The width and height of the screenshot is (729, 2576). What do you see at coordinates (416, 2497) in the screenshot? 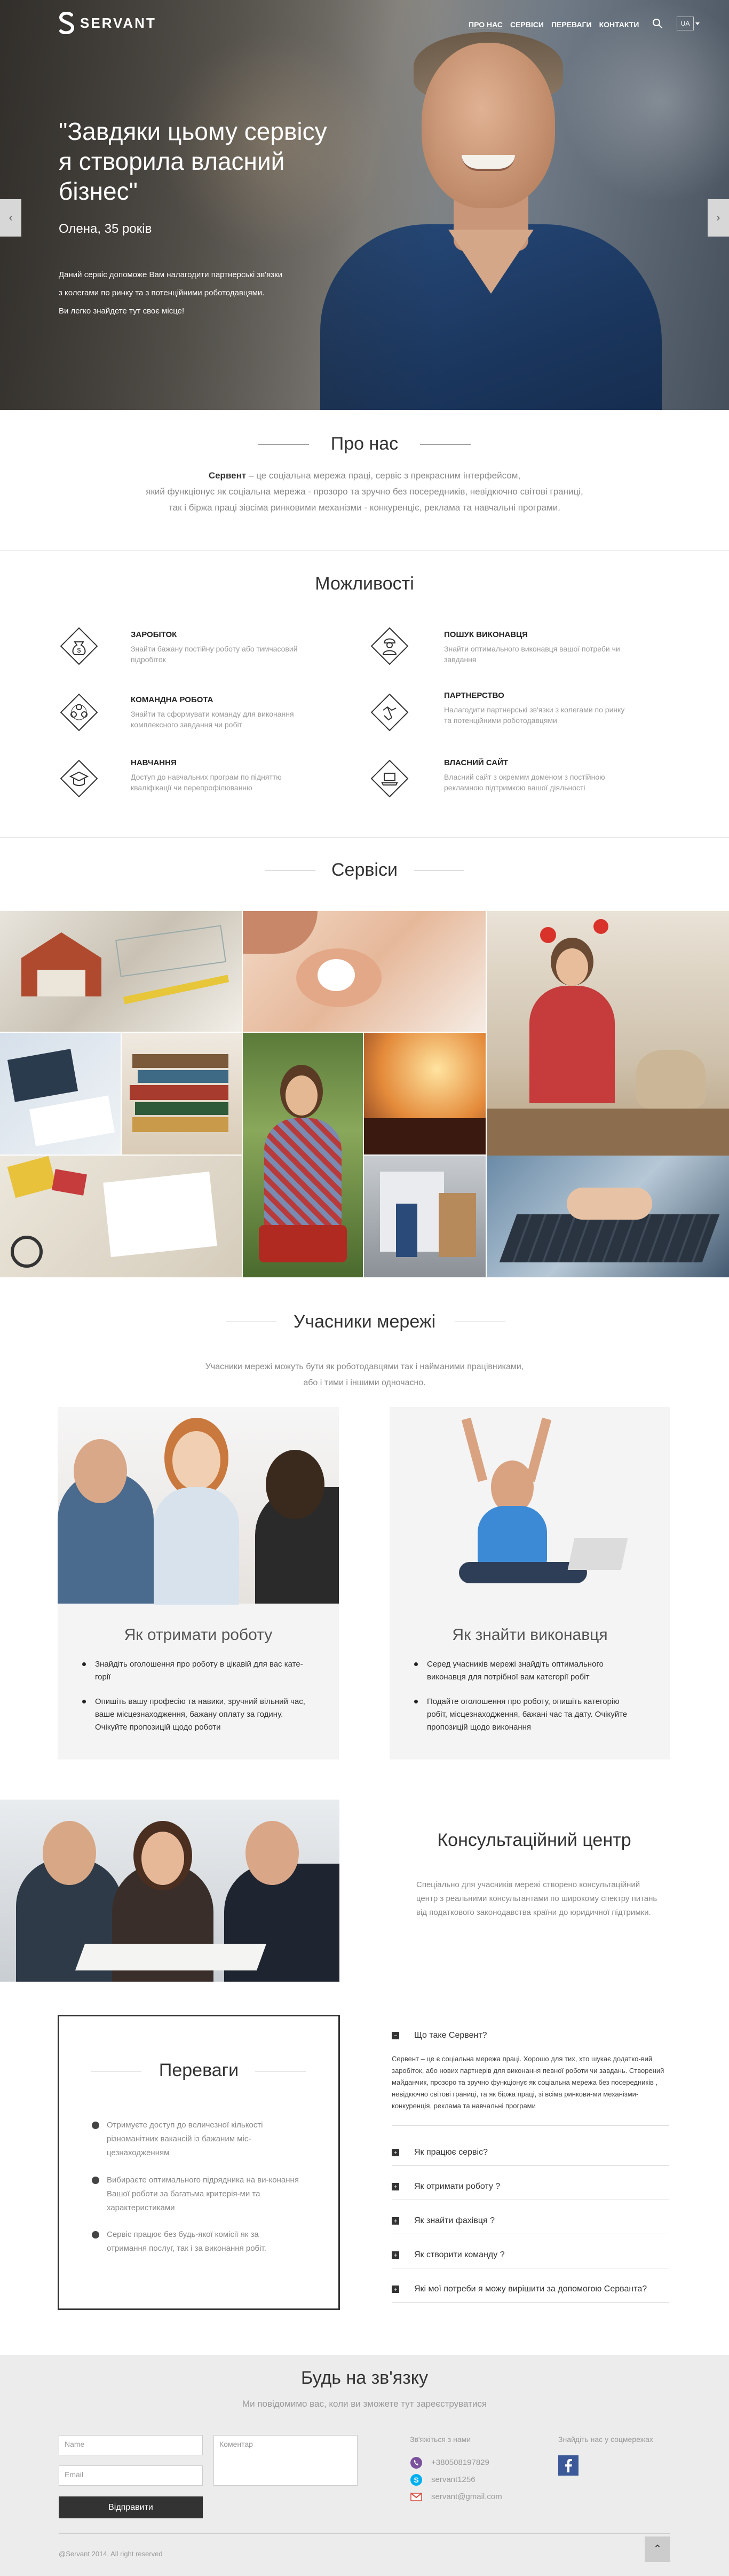
I see `gmail-icon` at bounding box center [416, 2497].